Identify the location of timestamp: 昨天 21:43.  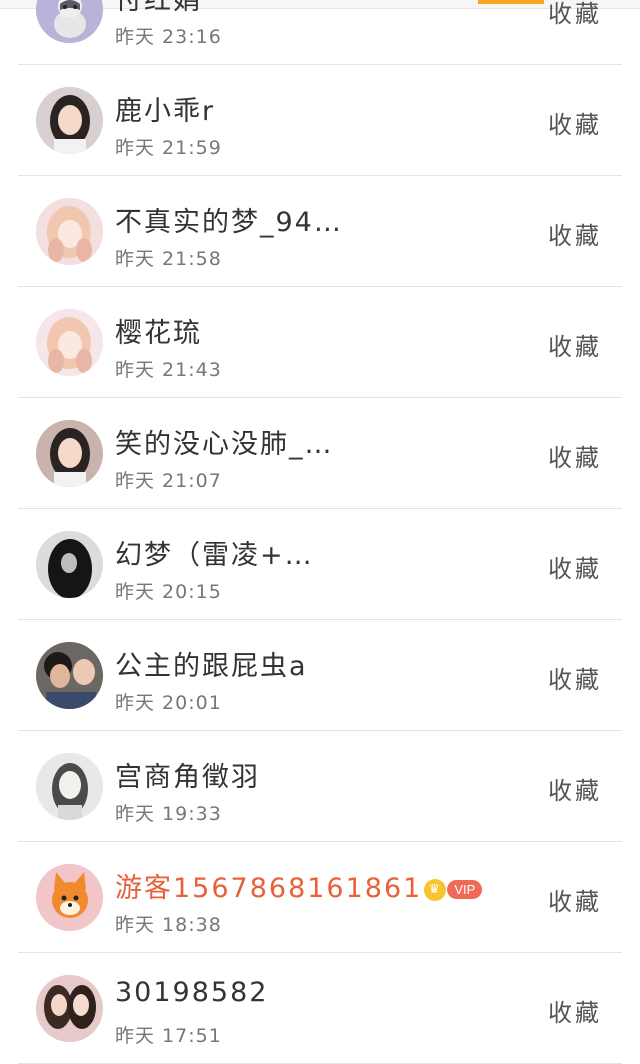
(168, 370).